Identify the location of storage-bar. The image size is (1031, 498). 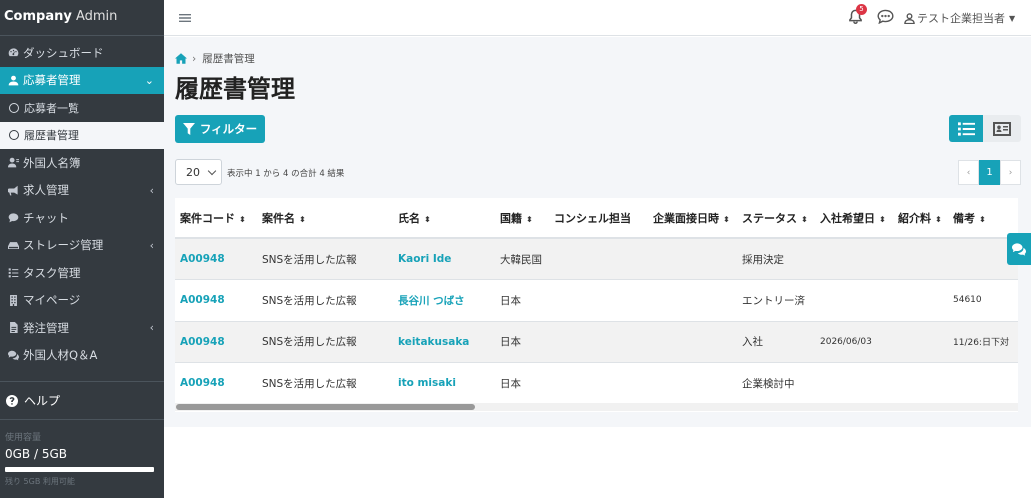
(79, 469).